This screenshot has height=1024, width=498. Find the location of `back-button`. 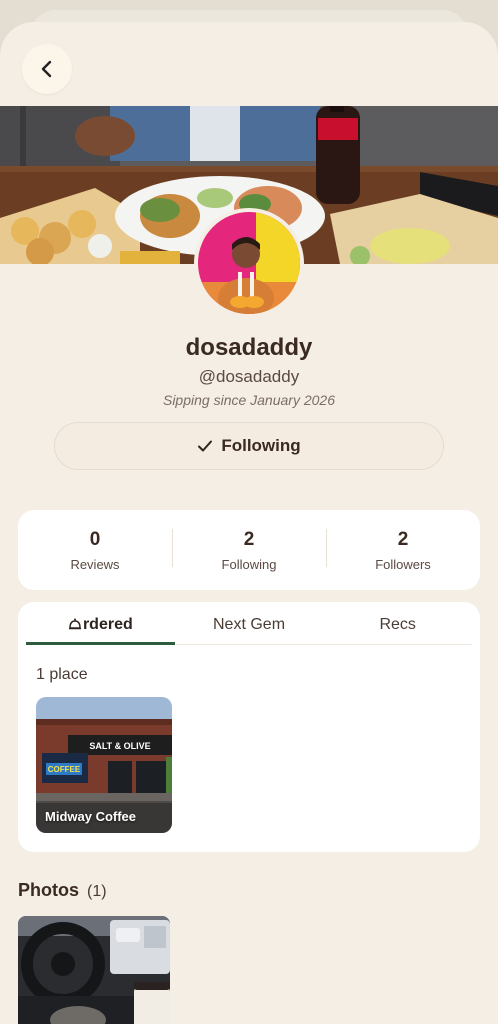

back-button is located at coordinates (47, 69).